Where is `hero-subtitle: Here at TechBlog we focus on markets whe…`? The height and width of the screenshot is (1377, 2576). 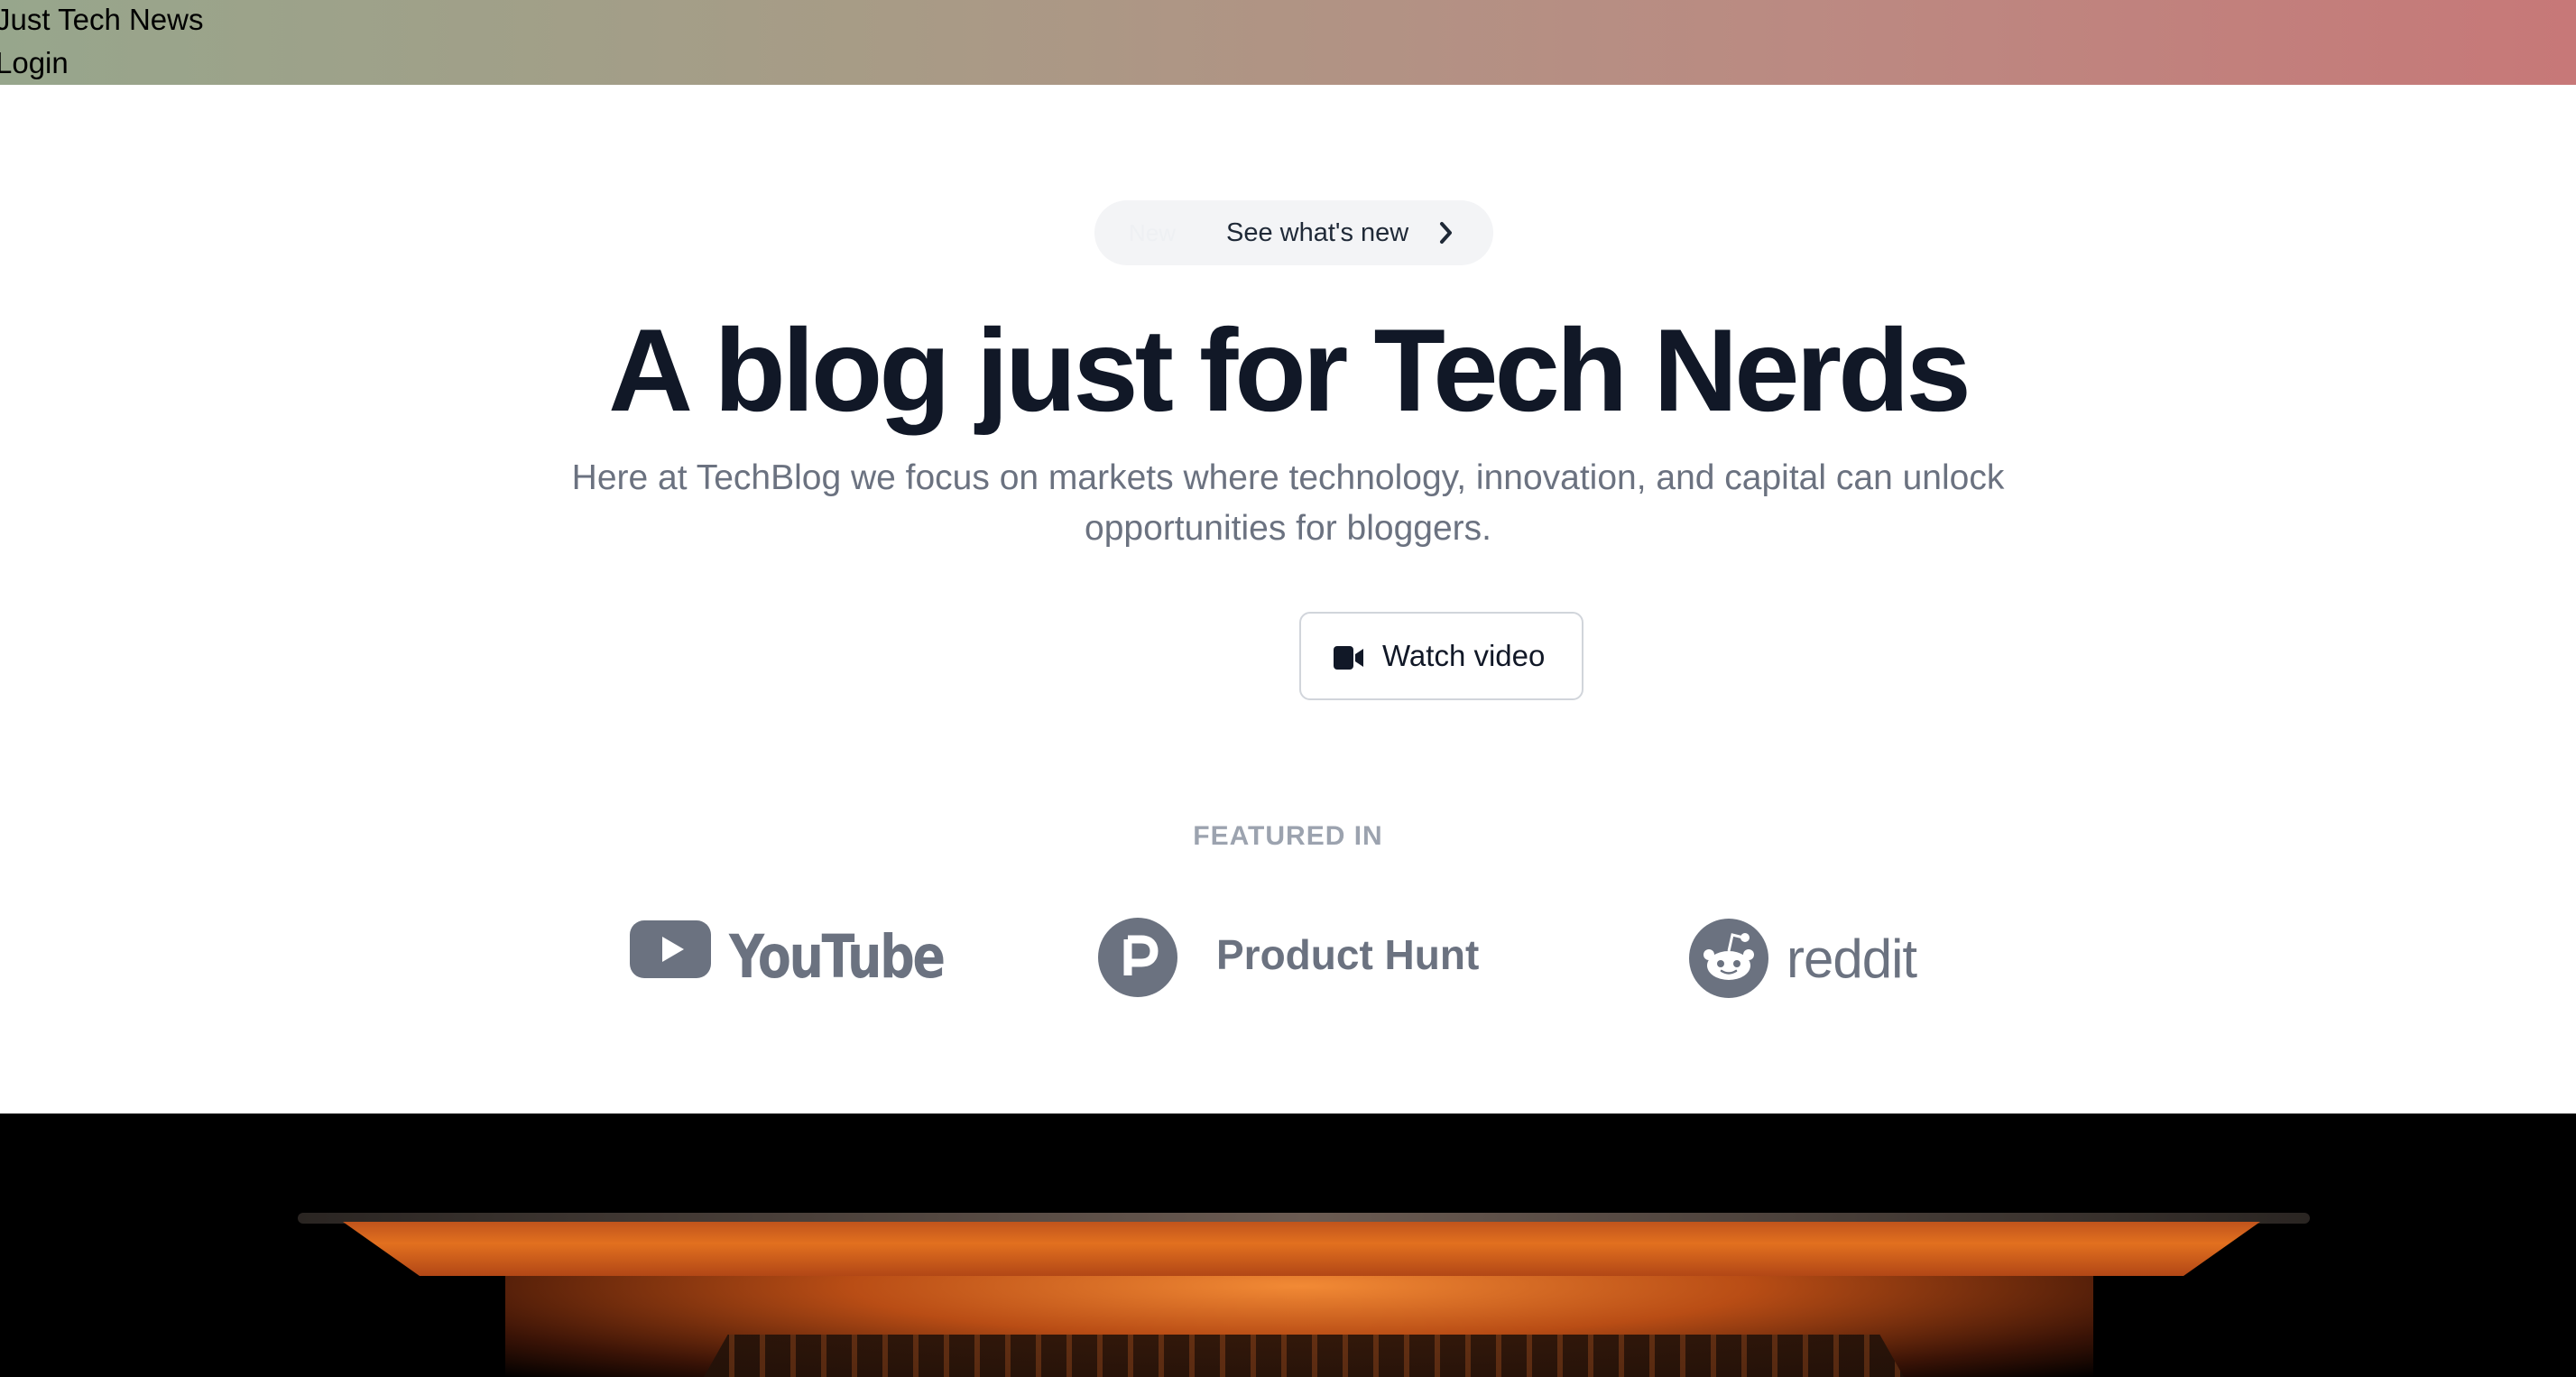
hero-subtitle: Here at TechBlog we focus on markets whe… is located at coordinates (1288, 503).